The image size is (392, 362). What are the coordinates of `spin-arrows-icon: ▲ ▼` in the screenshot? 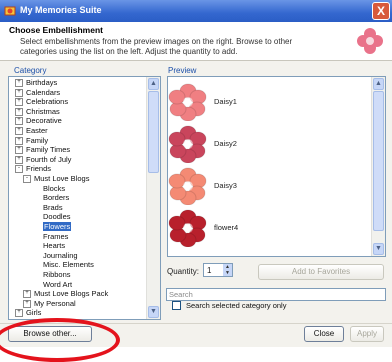 It's located at (227, 270).